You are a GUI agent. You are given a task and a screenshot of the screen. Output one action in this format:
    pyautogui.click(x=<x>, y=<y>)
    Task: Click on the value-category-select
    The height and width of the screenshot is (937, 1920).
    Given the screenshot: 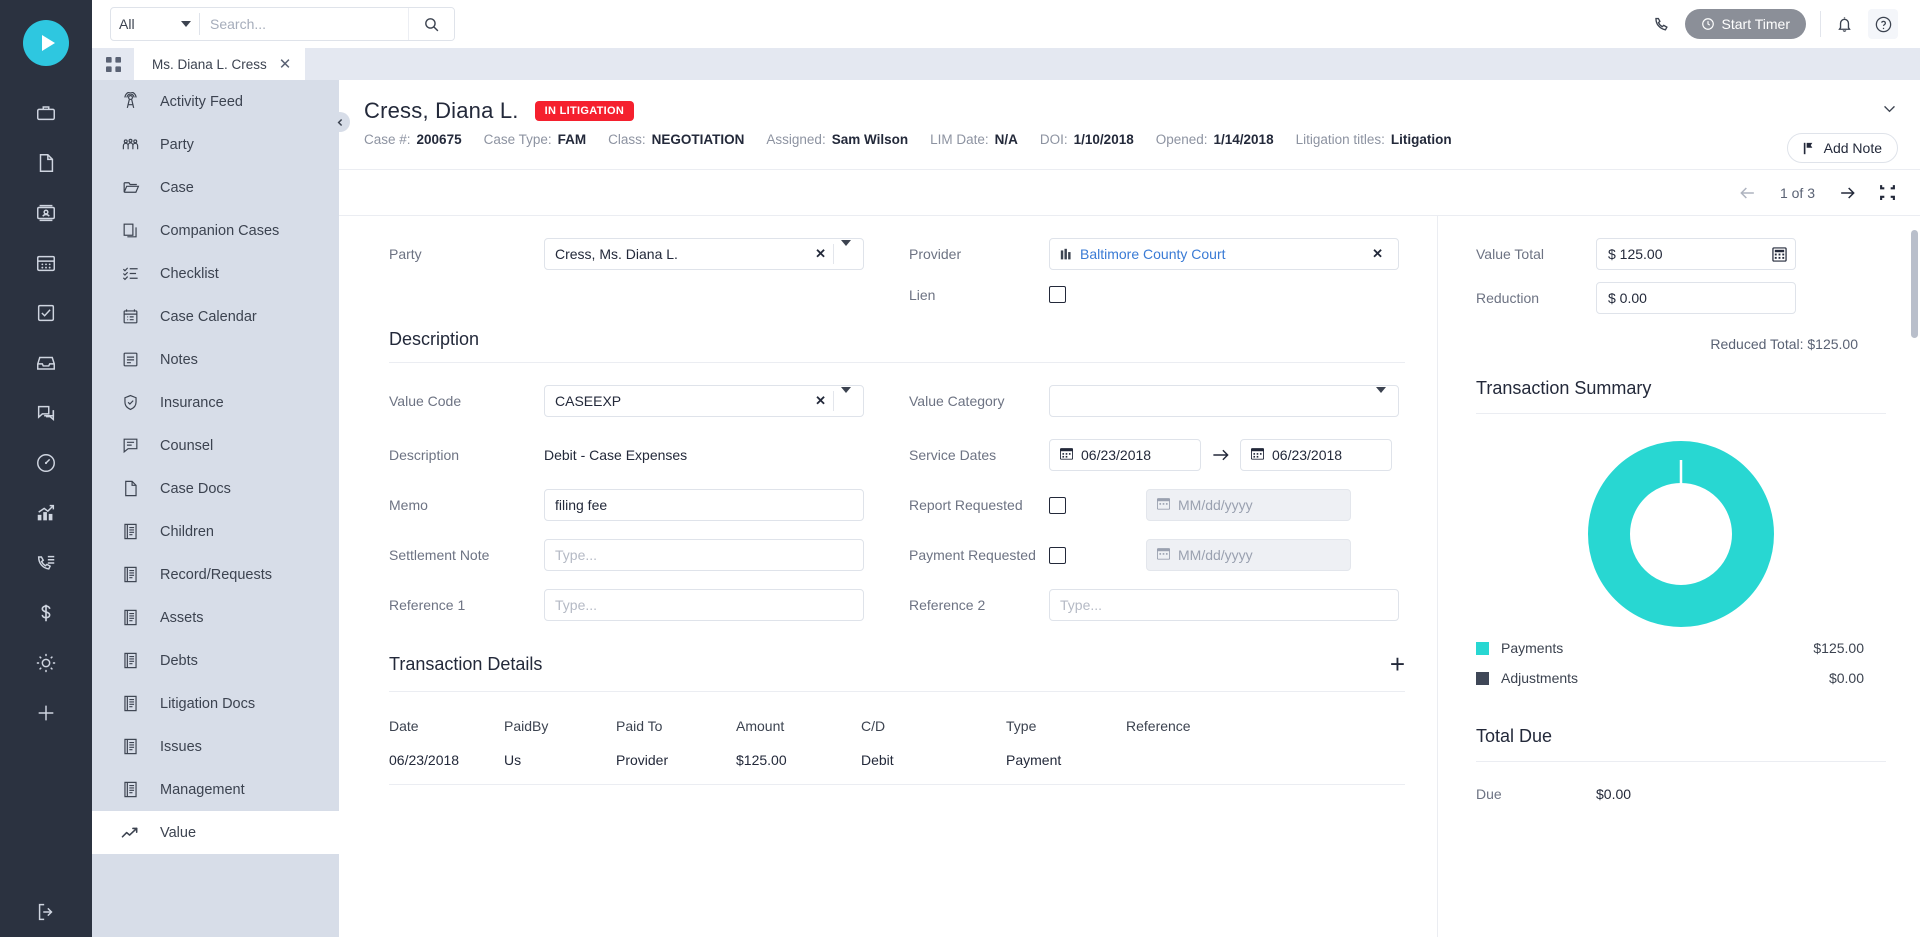 What is the action you would take?
    pyautogui.click(x=1224, y=401)
    